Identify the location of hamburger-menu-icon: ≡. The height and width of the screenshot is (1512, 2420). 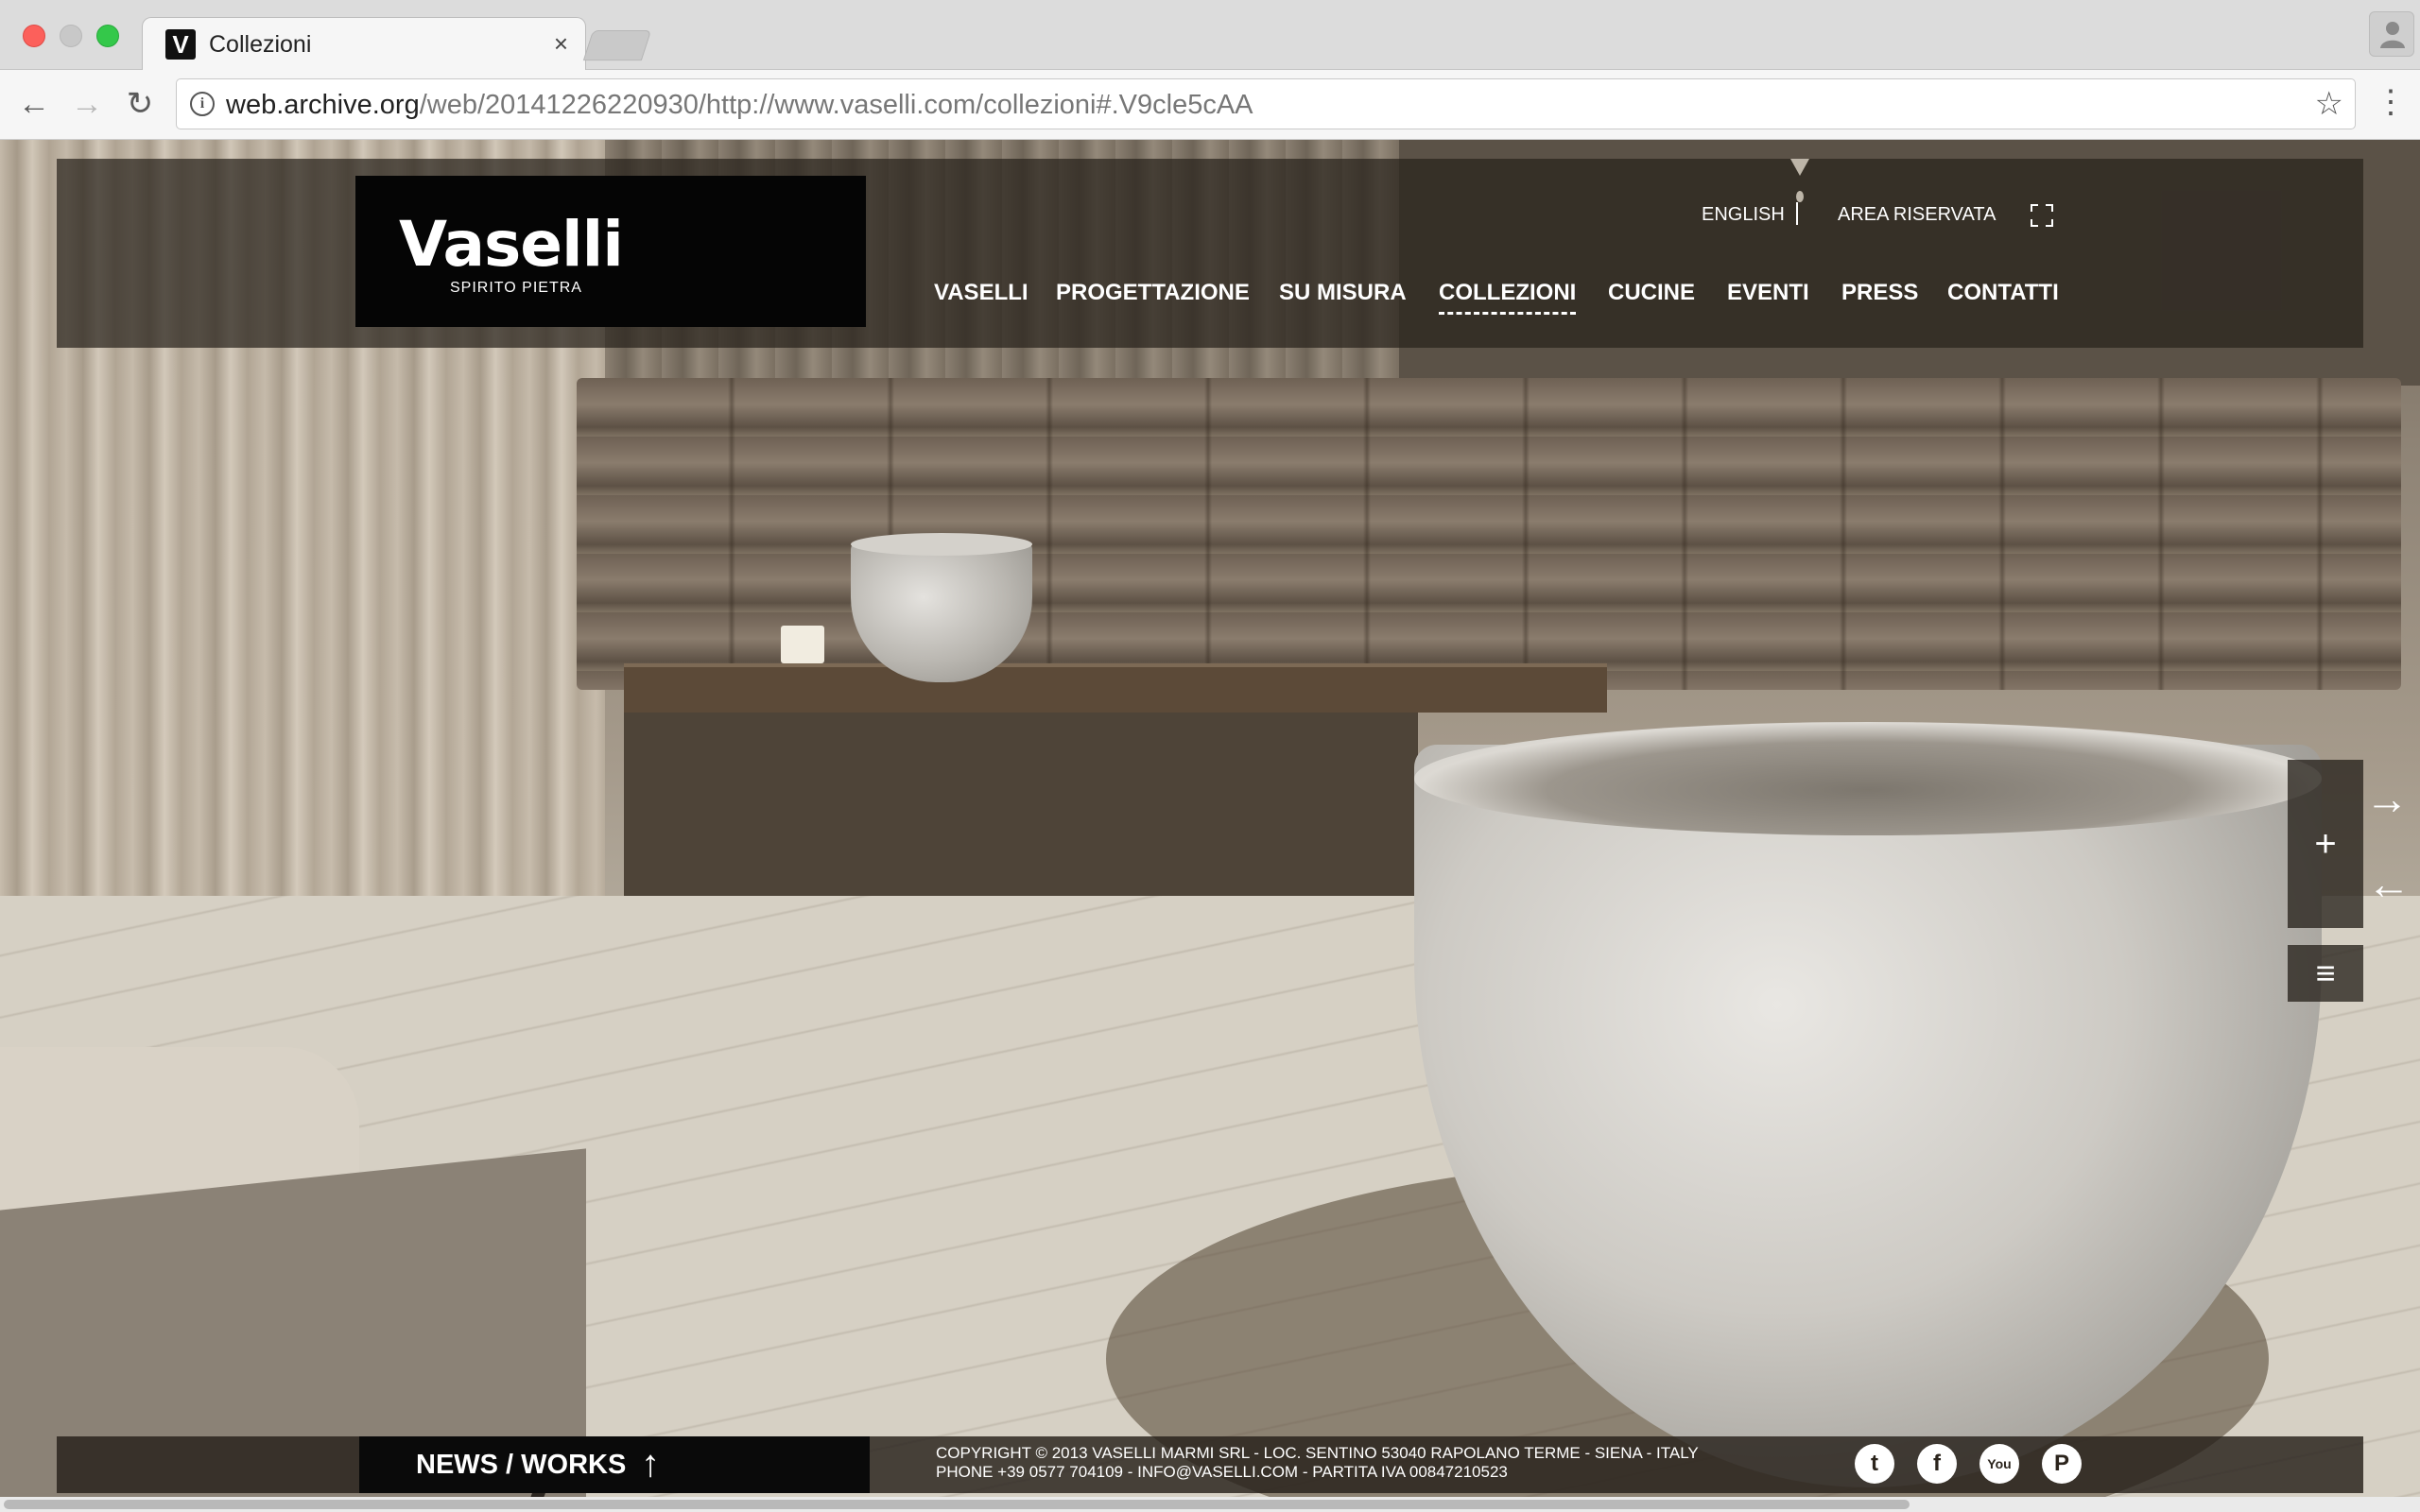
(2325, 973).